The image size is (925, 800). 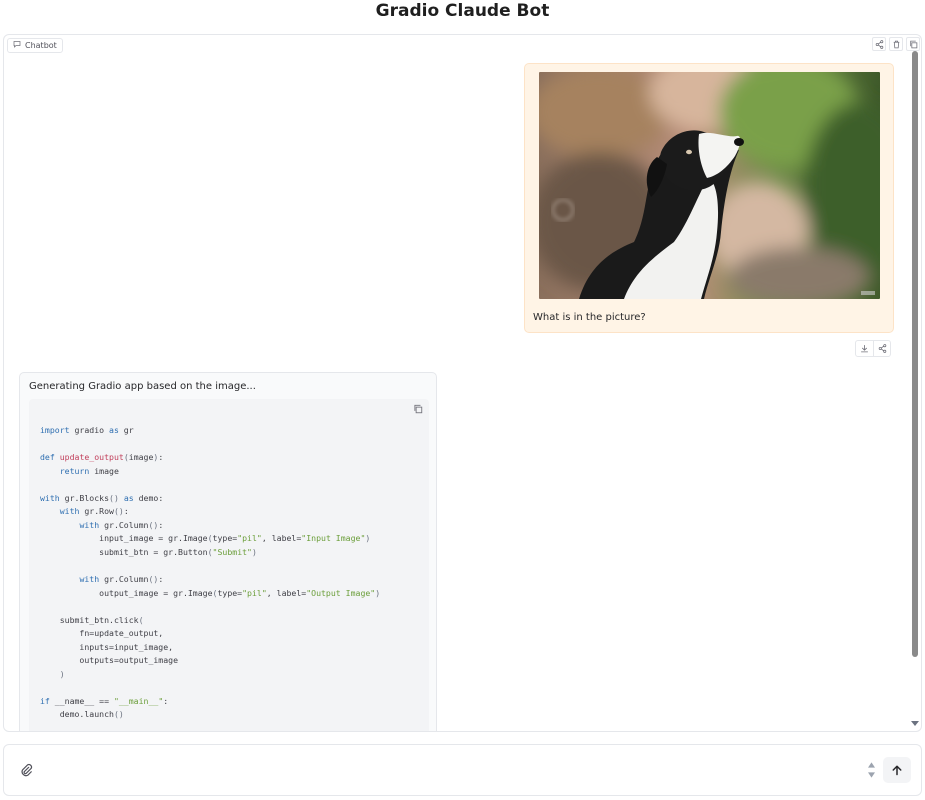 I want to click on arrow-up-icon, so click(x=897, y=770).